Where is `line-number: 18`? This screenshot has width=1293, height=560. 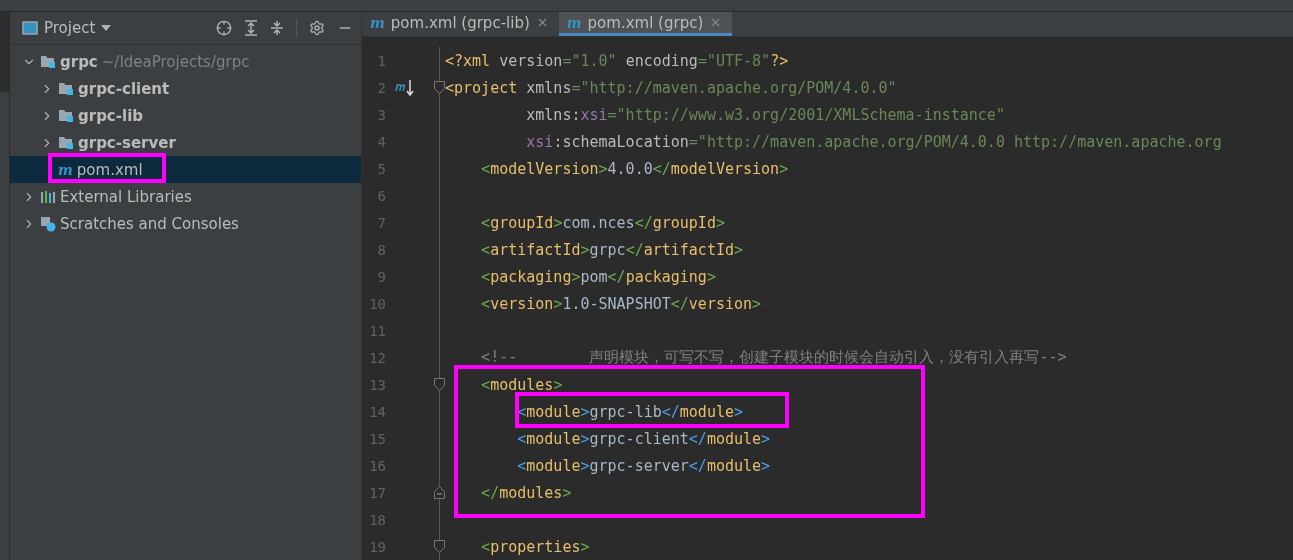 line-number: 18 is located at coordinates (377, 519).